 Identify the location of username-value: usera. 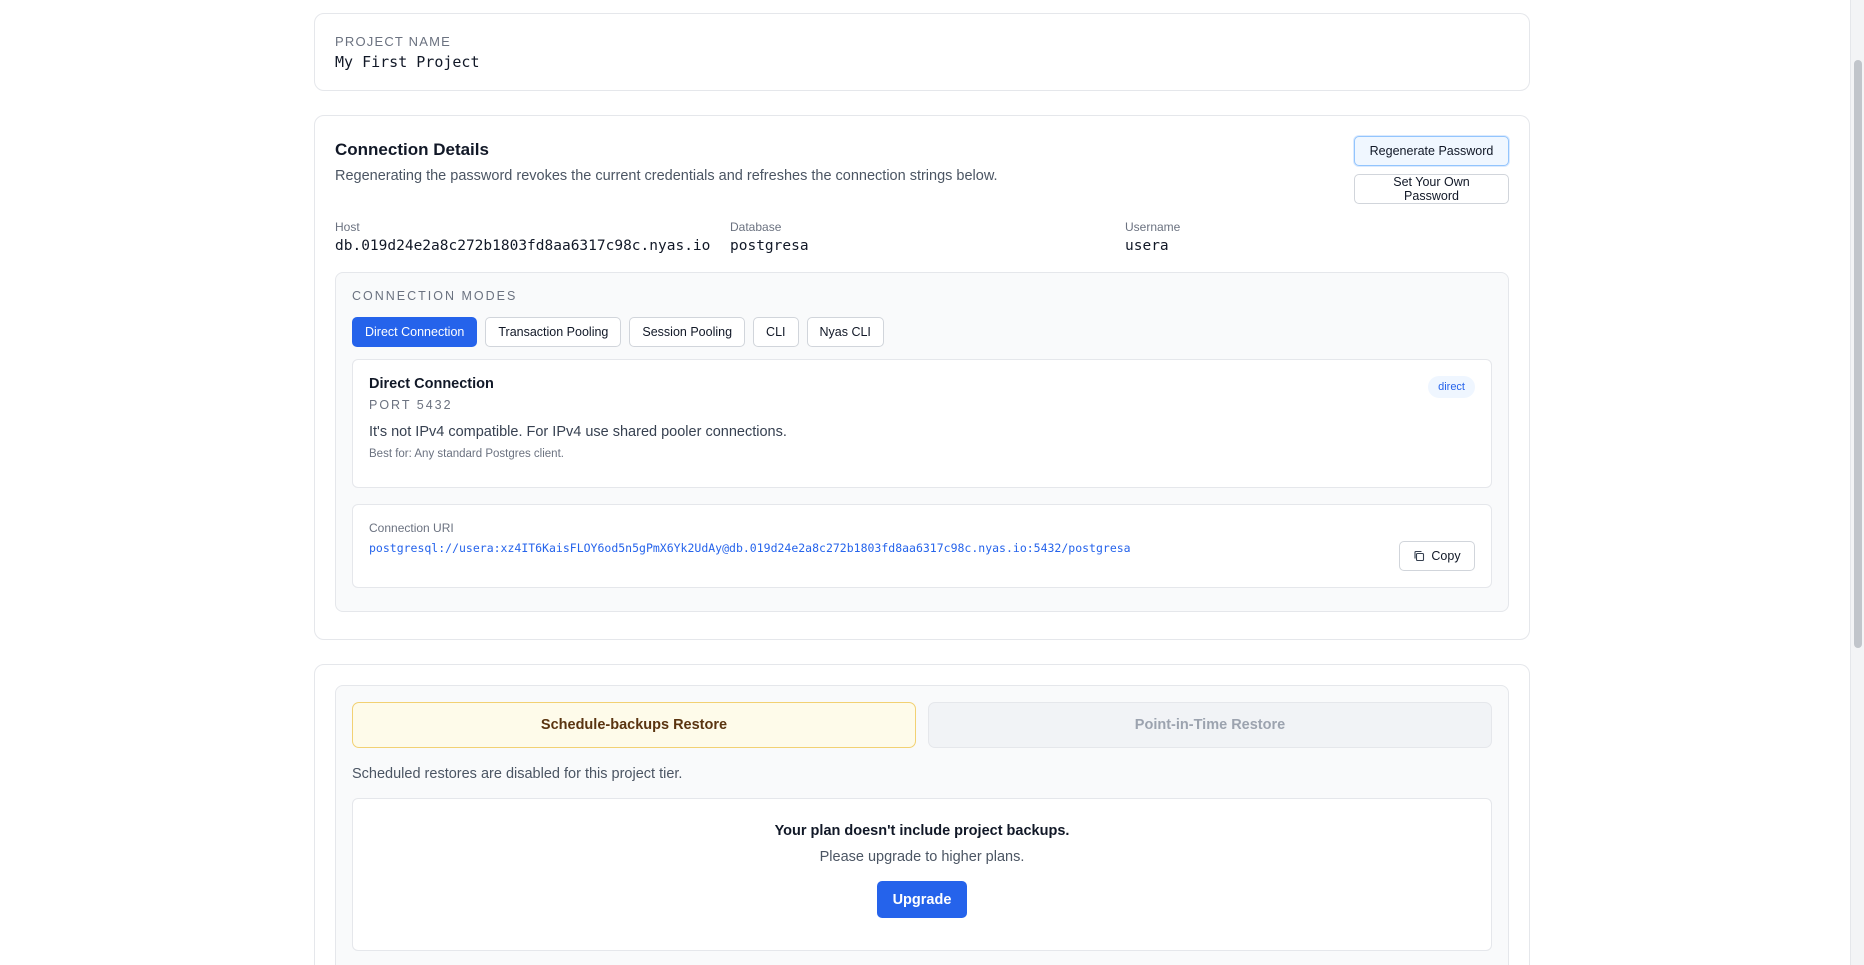
(1147, 246).